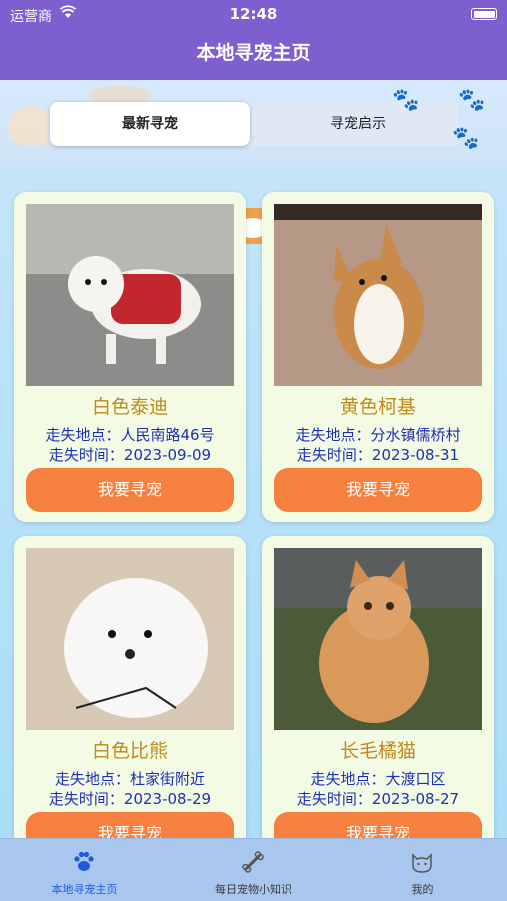 The image size is (507, 901). What do you see at coordinates (130, 455) in the screenshot?
I see `lost-time: 走失时间：2023-09-09` at bounding box center [130, 455].